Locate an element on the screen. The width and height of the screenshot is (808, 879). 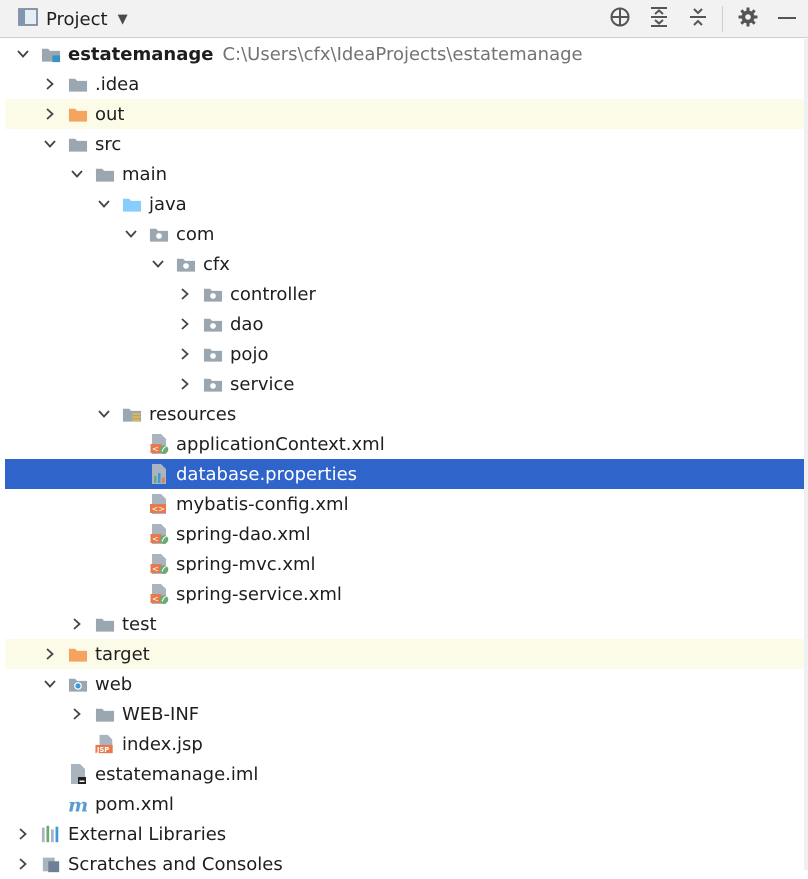
tree-row: pojo is located at coordinates (405, 354).